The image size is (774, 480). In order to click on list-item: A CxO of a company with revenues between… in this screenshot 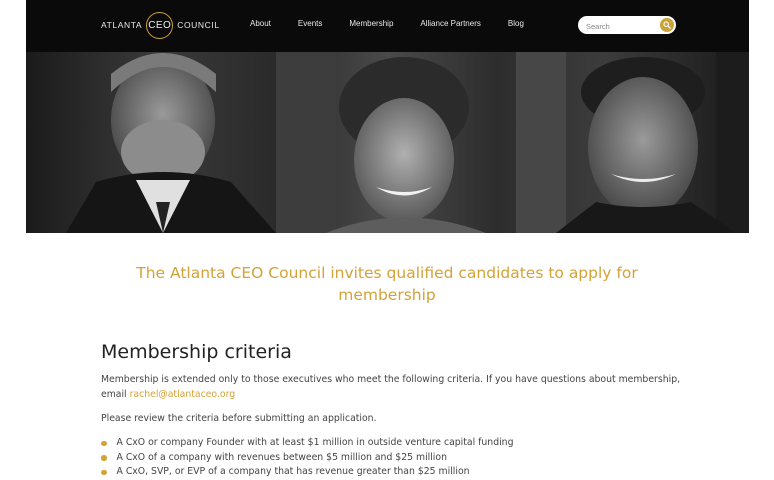, I will do `click(391, 458)`.